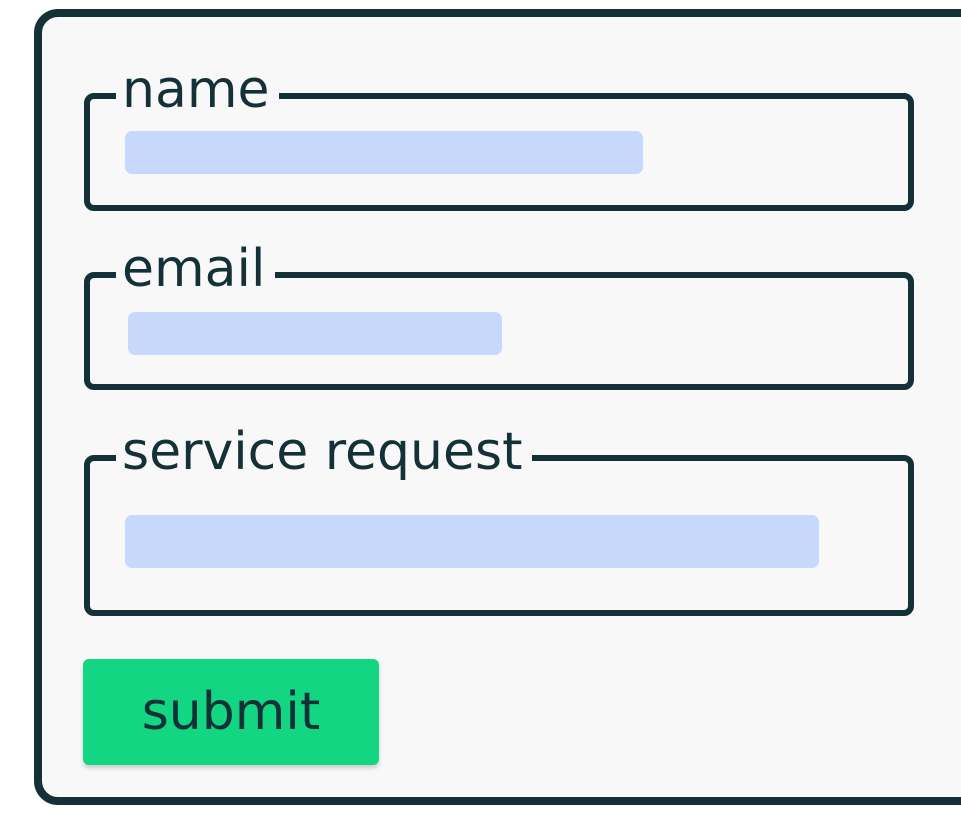 This screenshot has width=961, height=818. I want to click on email-label: email, so click(196, 269).